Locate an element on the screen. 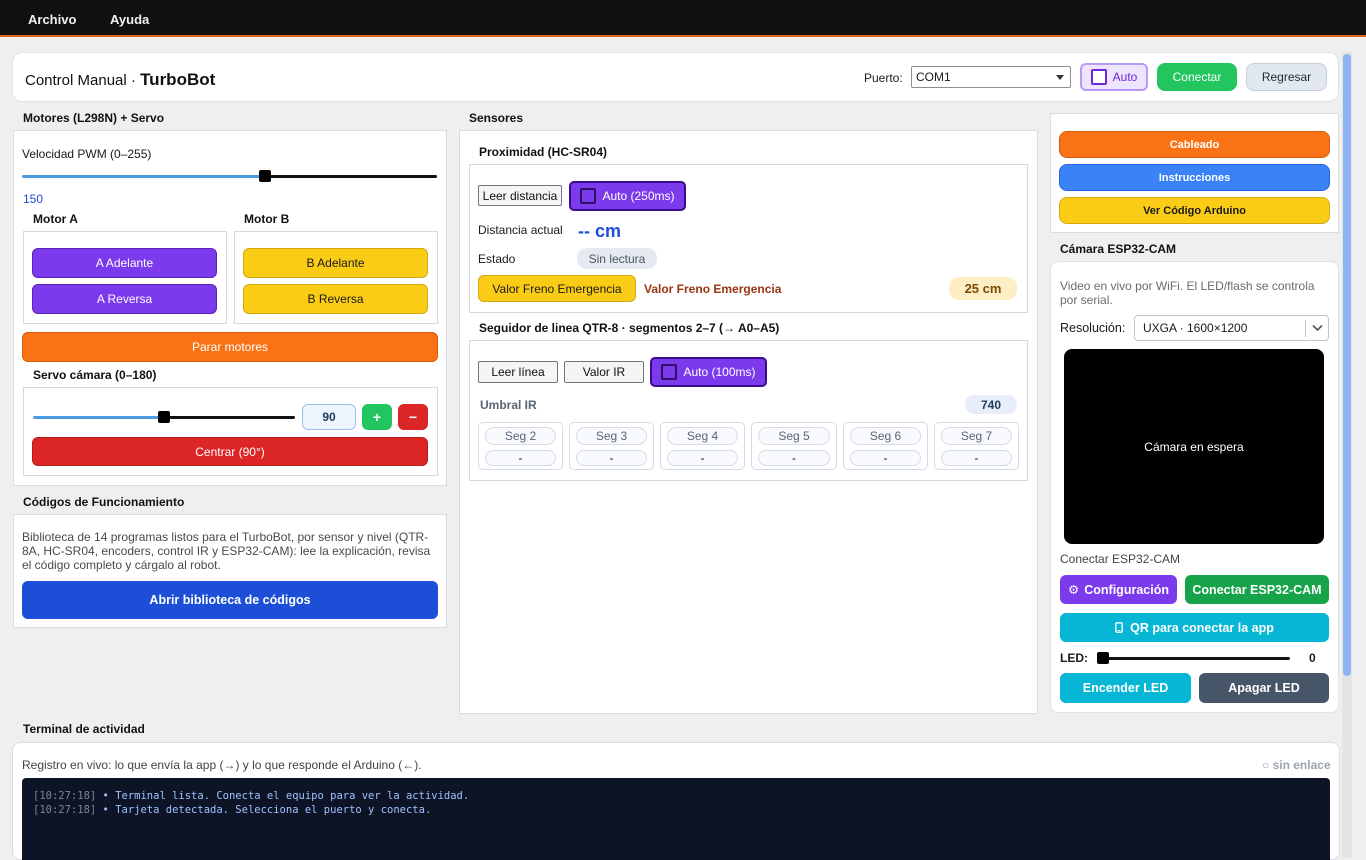  distance-auto-checkbox is located at coordinates (588, 196).